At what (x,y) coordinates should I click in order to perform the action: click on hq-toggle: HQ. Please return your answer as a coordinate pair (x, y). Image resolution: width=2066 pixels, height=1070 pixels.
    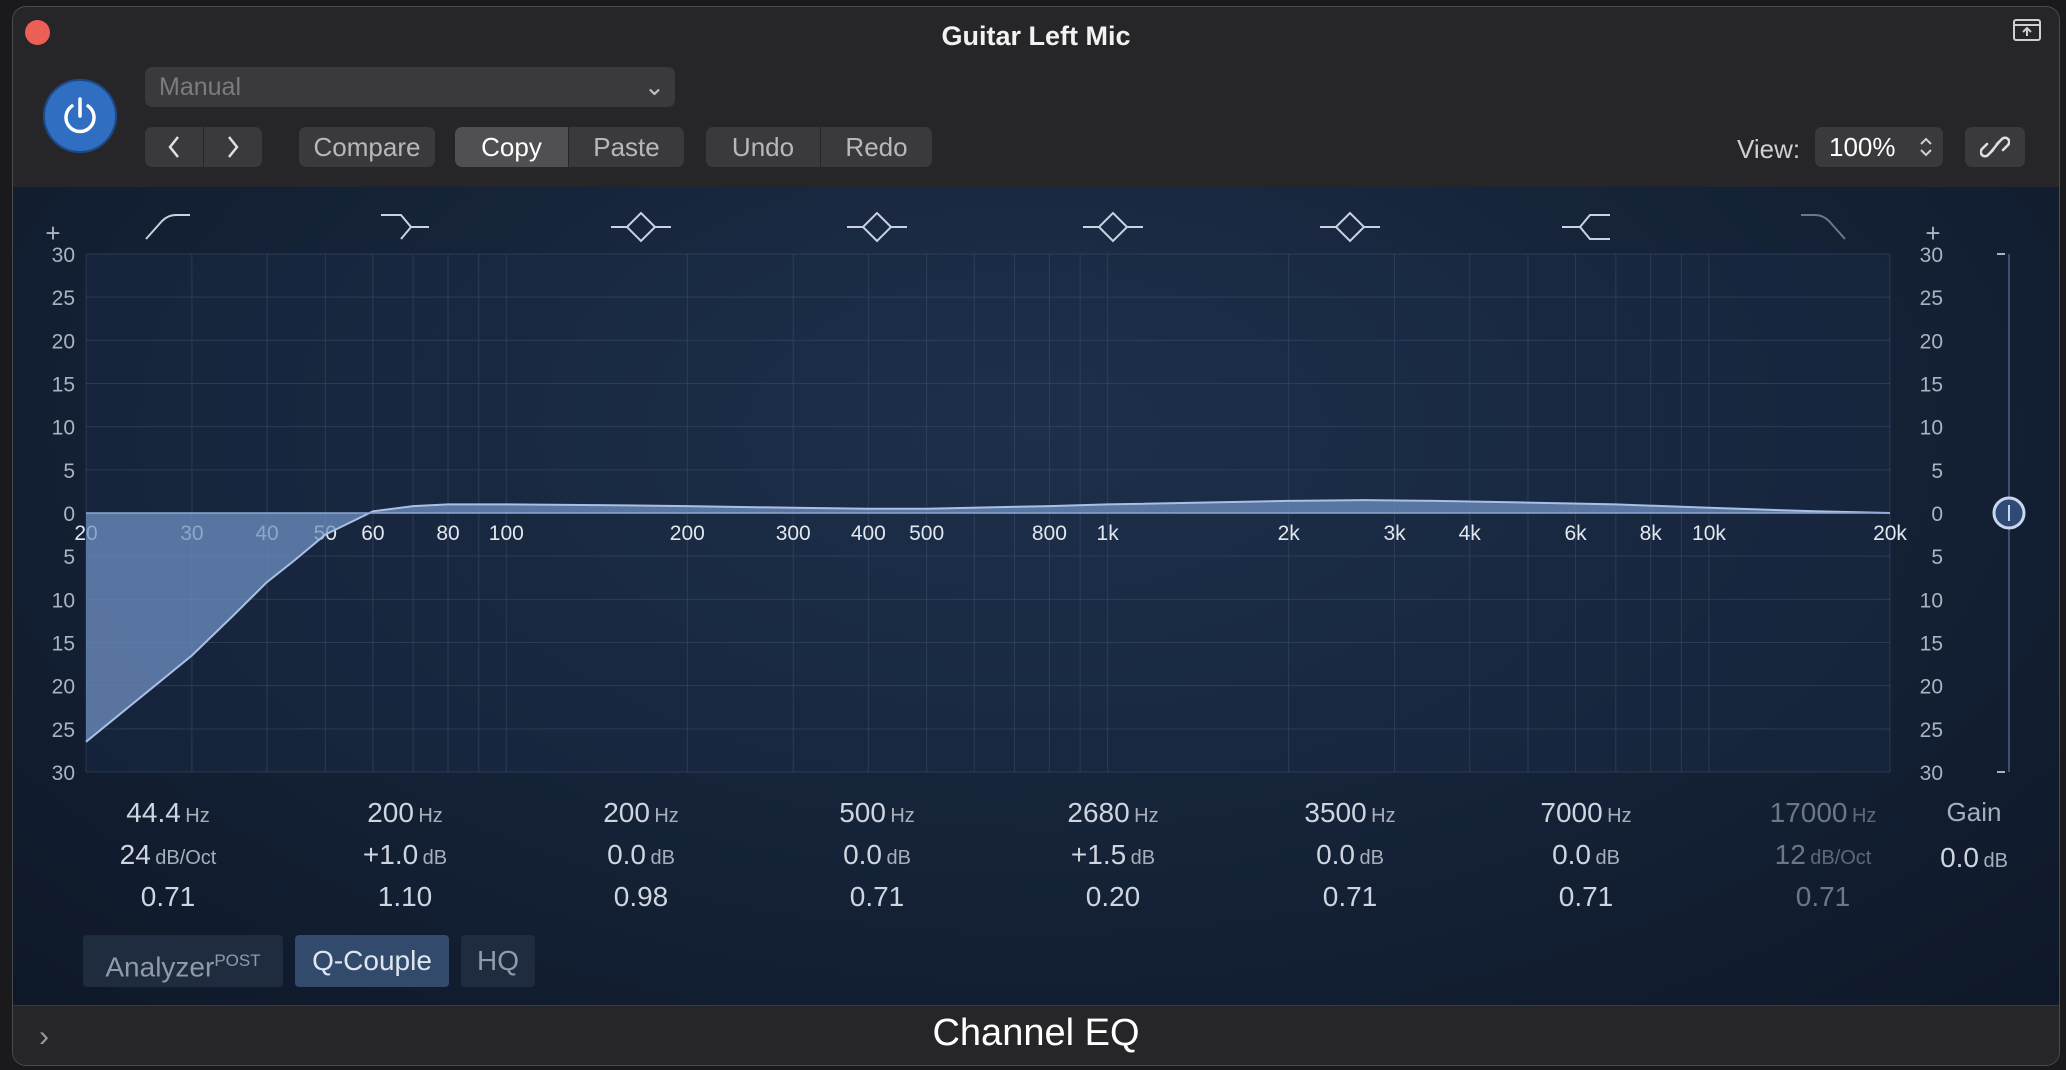
    Looking at the image, I should click on (498, 961).